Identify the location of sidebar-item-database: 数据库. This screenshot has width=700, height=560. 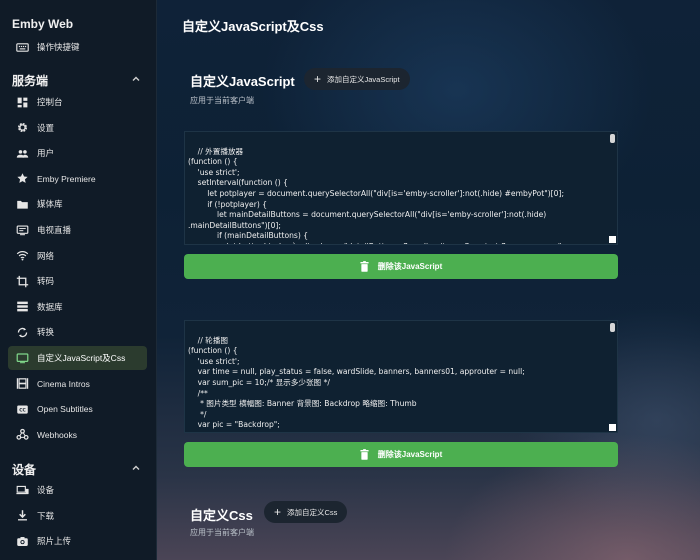
(77, 307).